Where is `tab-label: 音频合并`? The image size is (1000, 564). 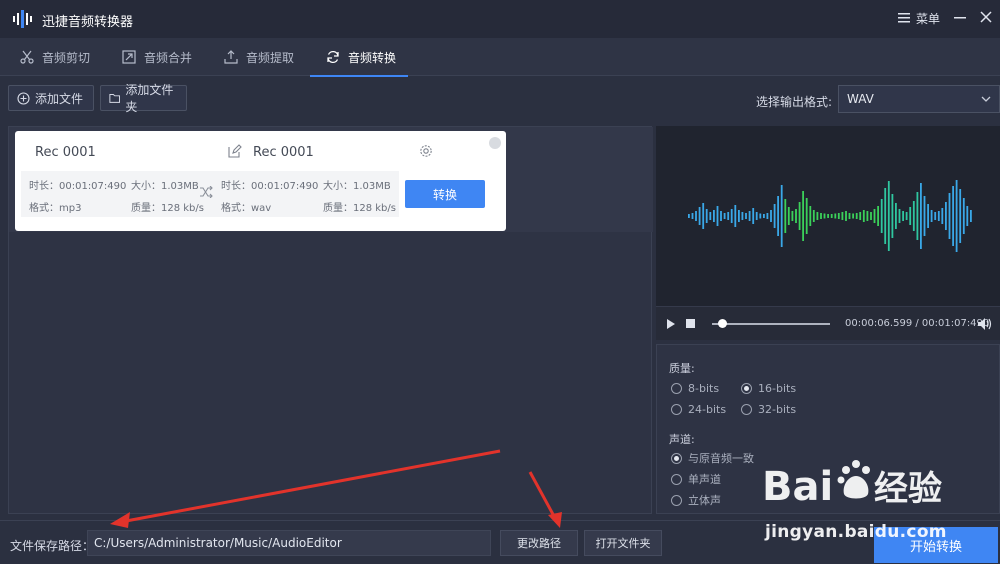 tab-label: 音频合并 is located at coordinates (168, 57).